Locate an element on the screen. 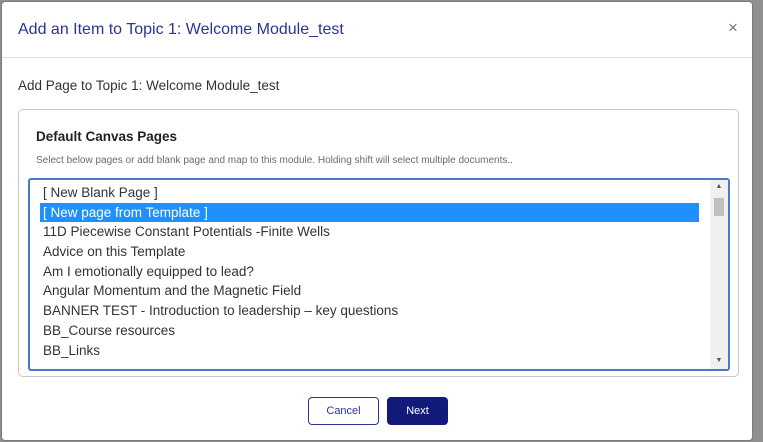 Image resolution: width=763 pixels, height=442 pixels. panel-title: Default Canvas Pages is located at coordinates (107, 136).